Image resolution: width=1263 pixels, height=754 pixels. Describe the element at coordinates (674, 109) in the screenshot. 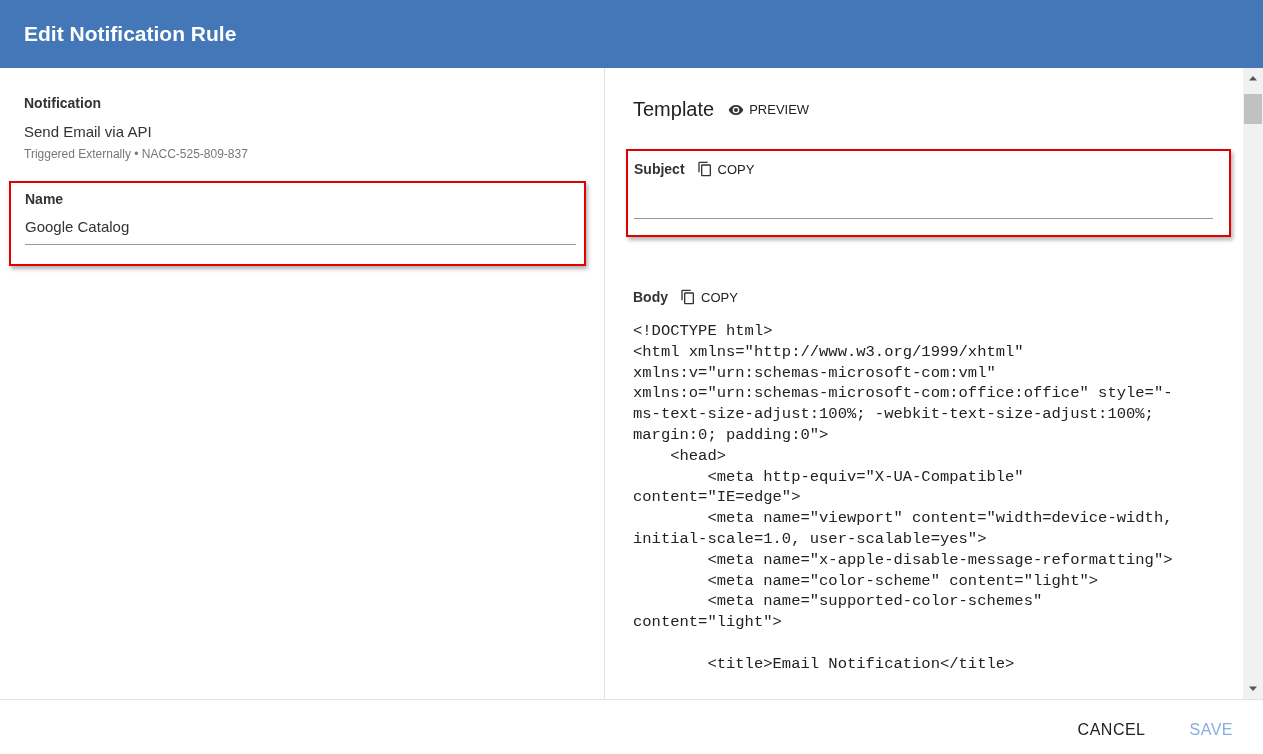

I see `template-title: Template` at that location.